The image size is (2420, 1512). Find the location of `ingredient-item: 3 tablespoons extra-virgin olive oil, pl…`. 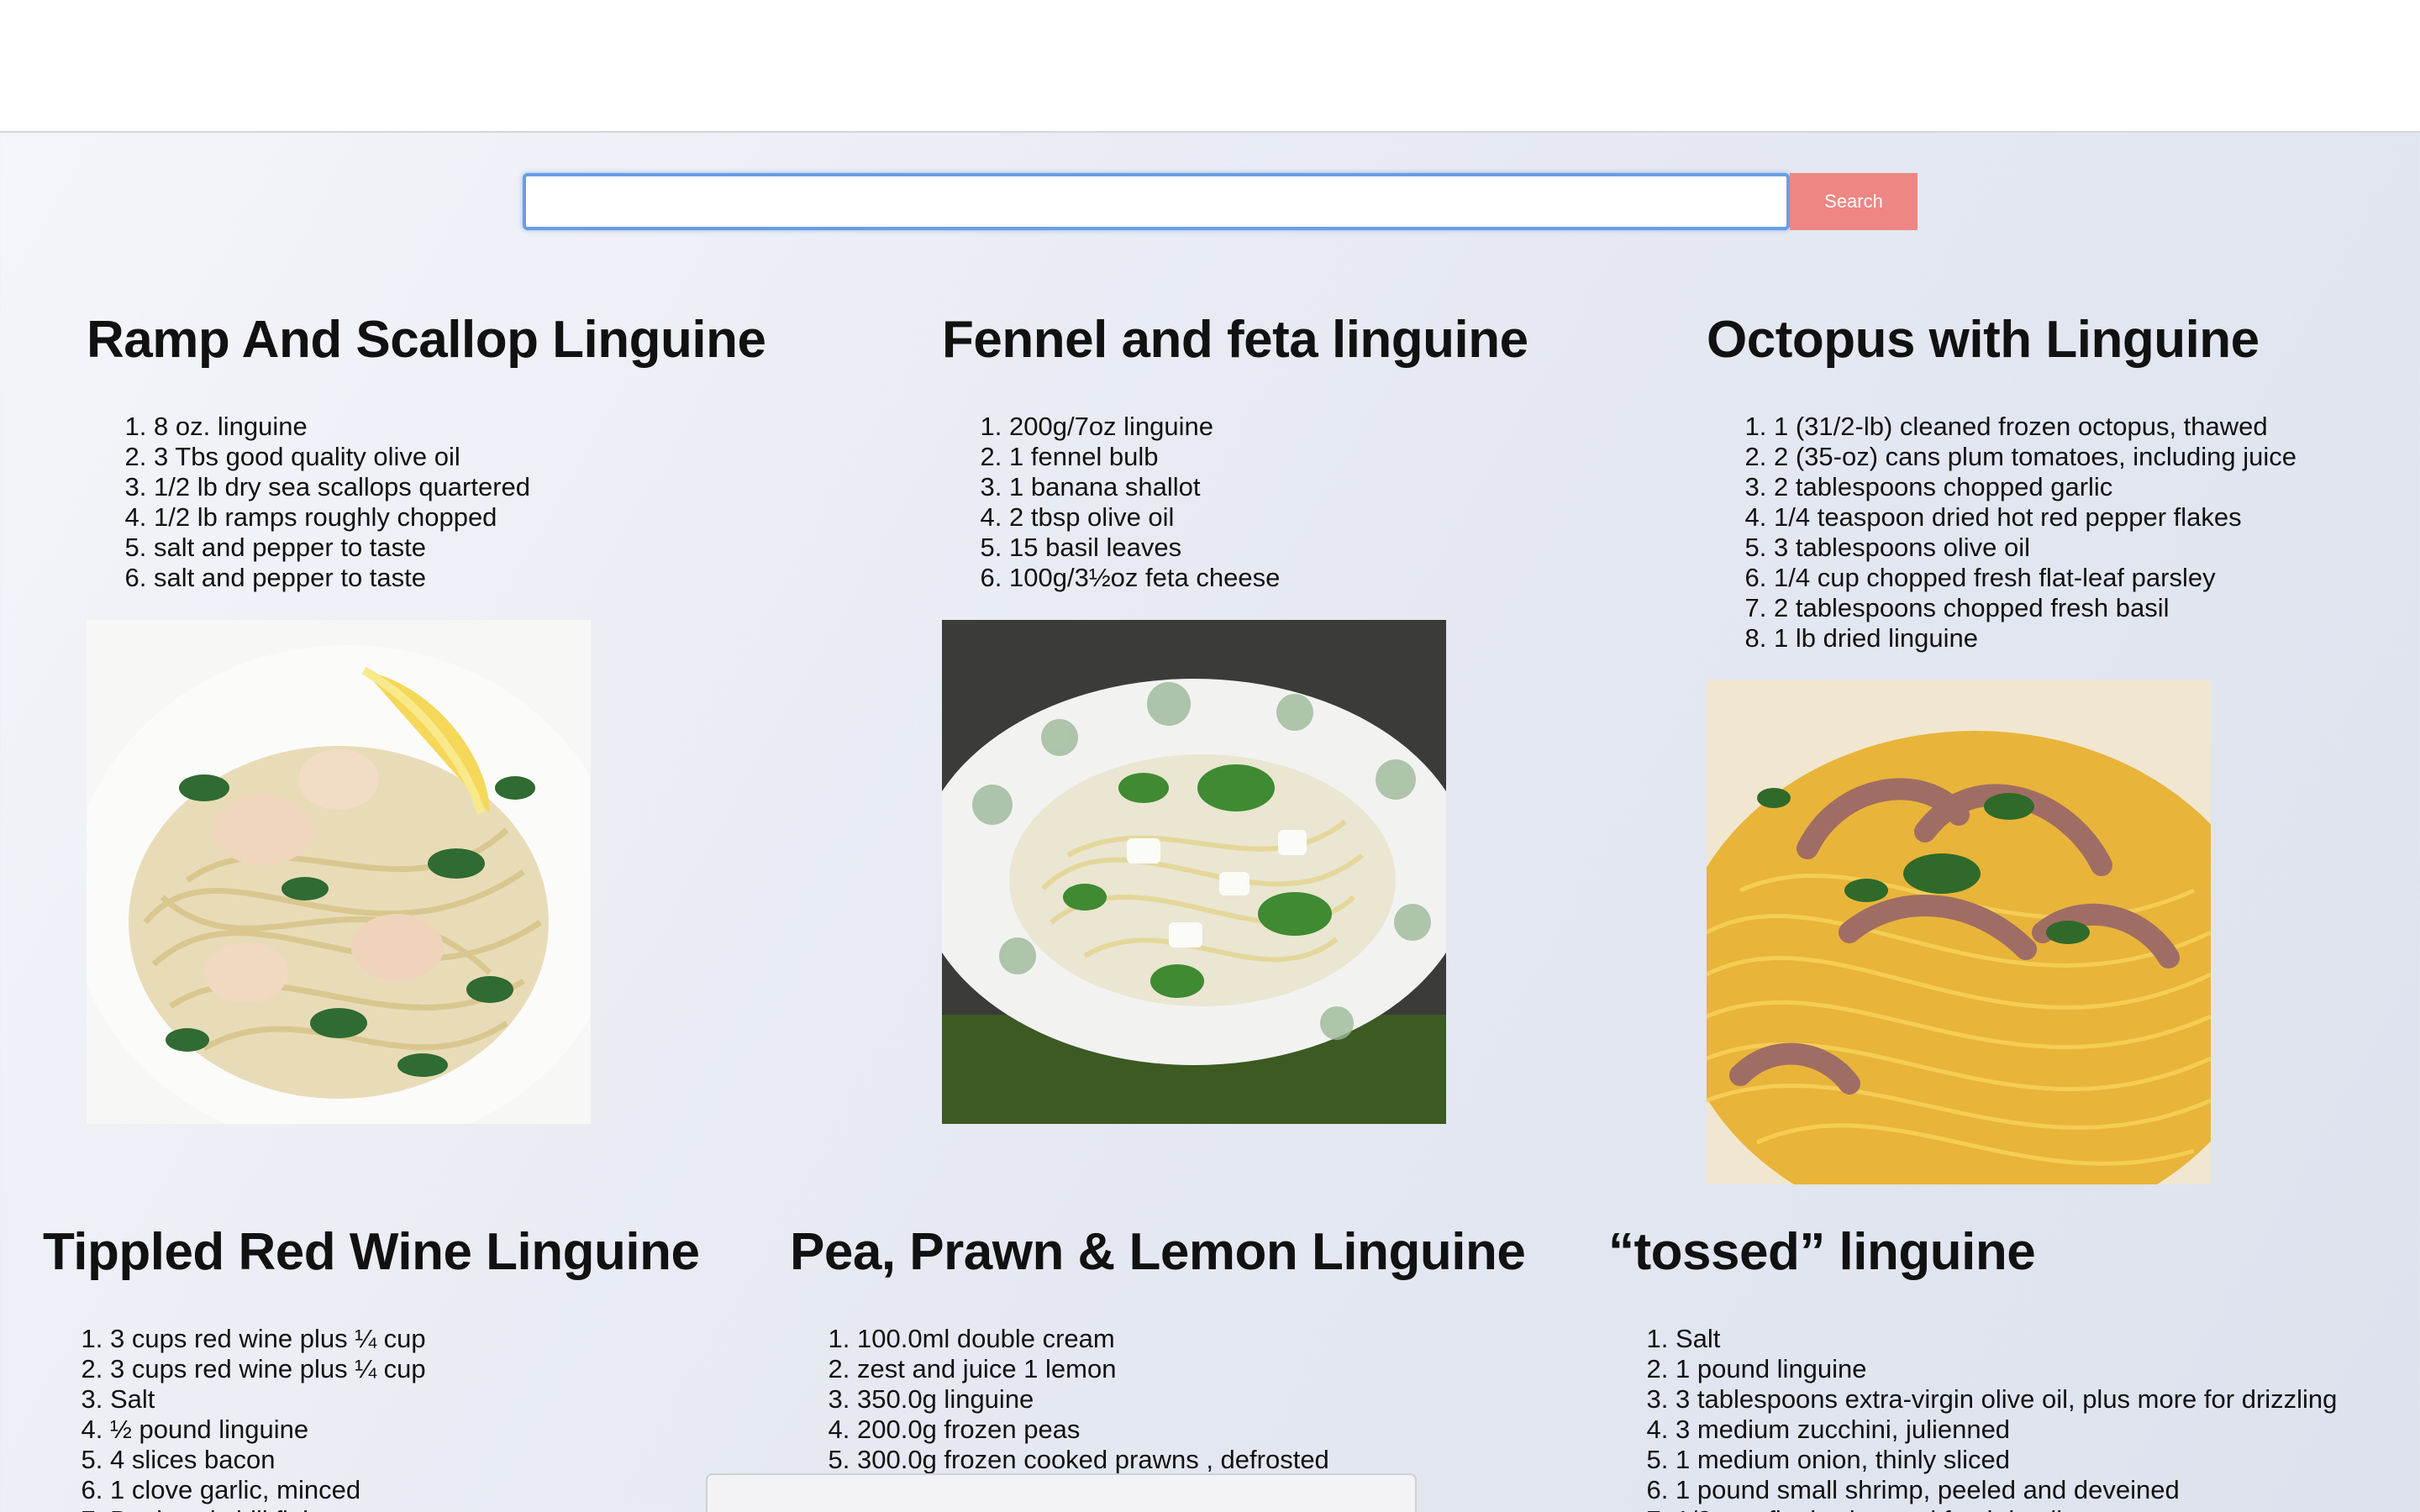

ingredient-item: 3 tablespoons extra-virgin olive oil, pl… is located at coordinates (2006, 1399).